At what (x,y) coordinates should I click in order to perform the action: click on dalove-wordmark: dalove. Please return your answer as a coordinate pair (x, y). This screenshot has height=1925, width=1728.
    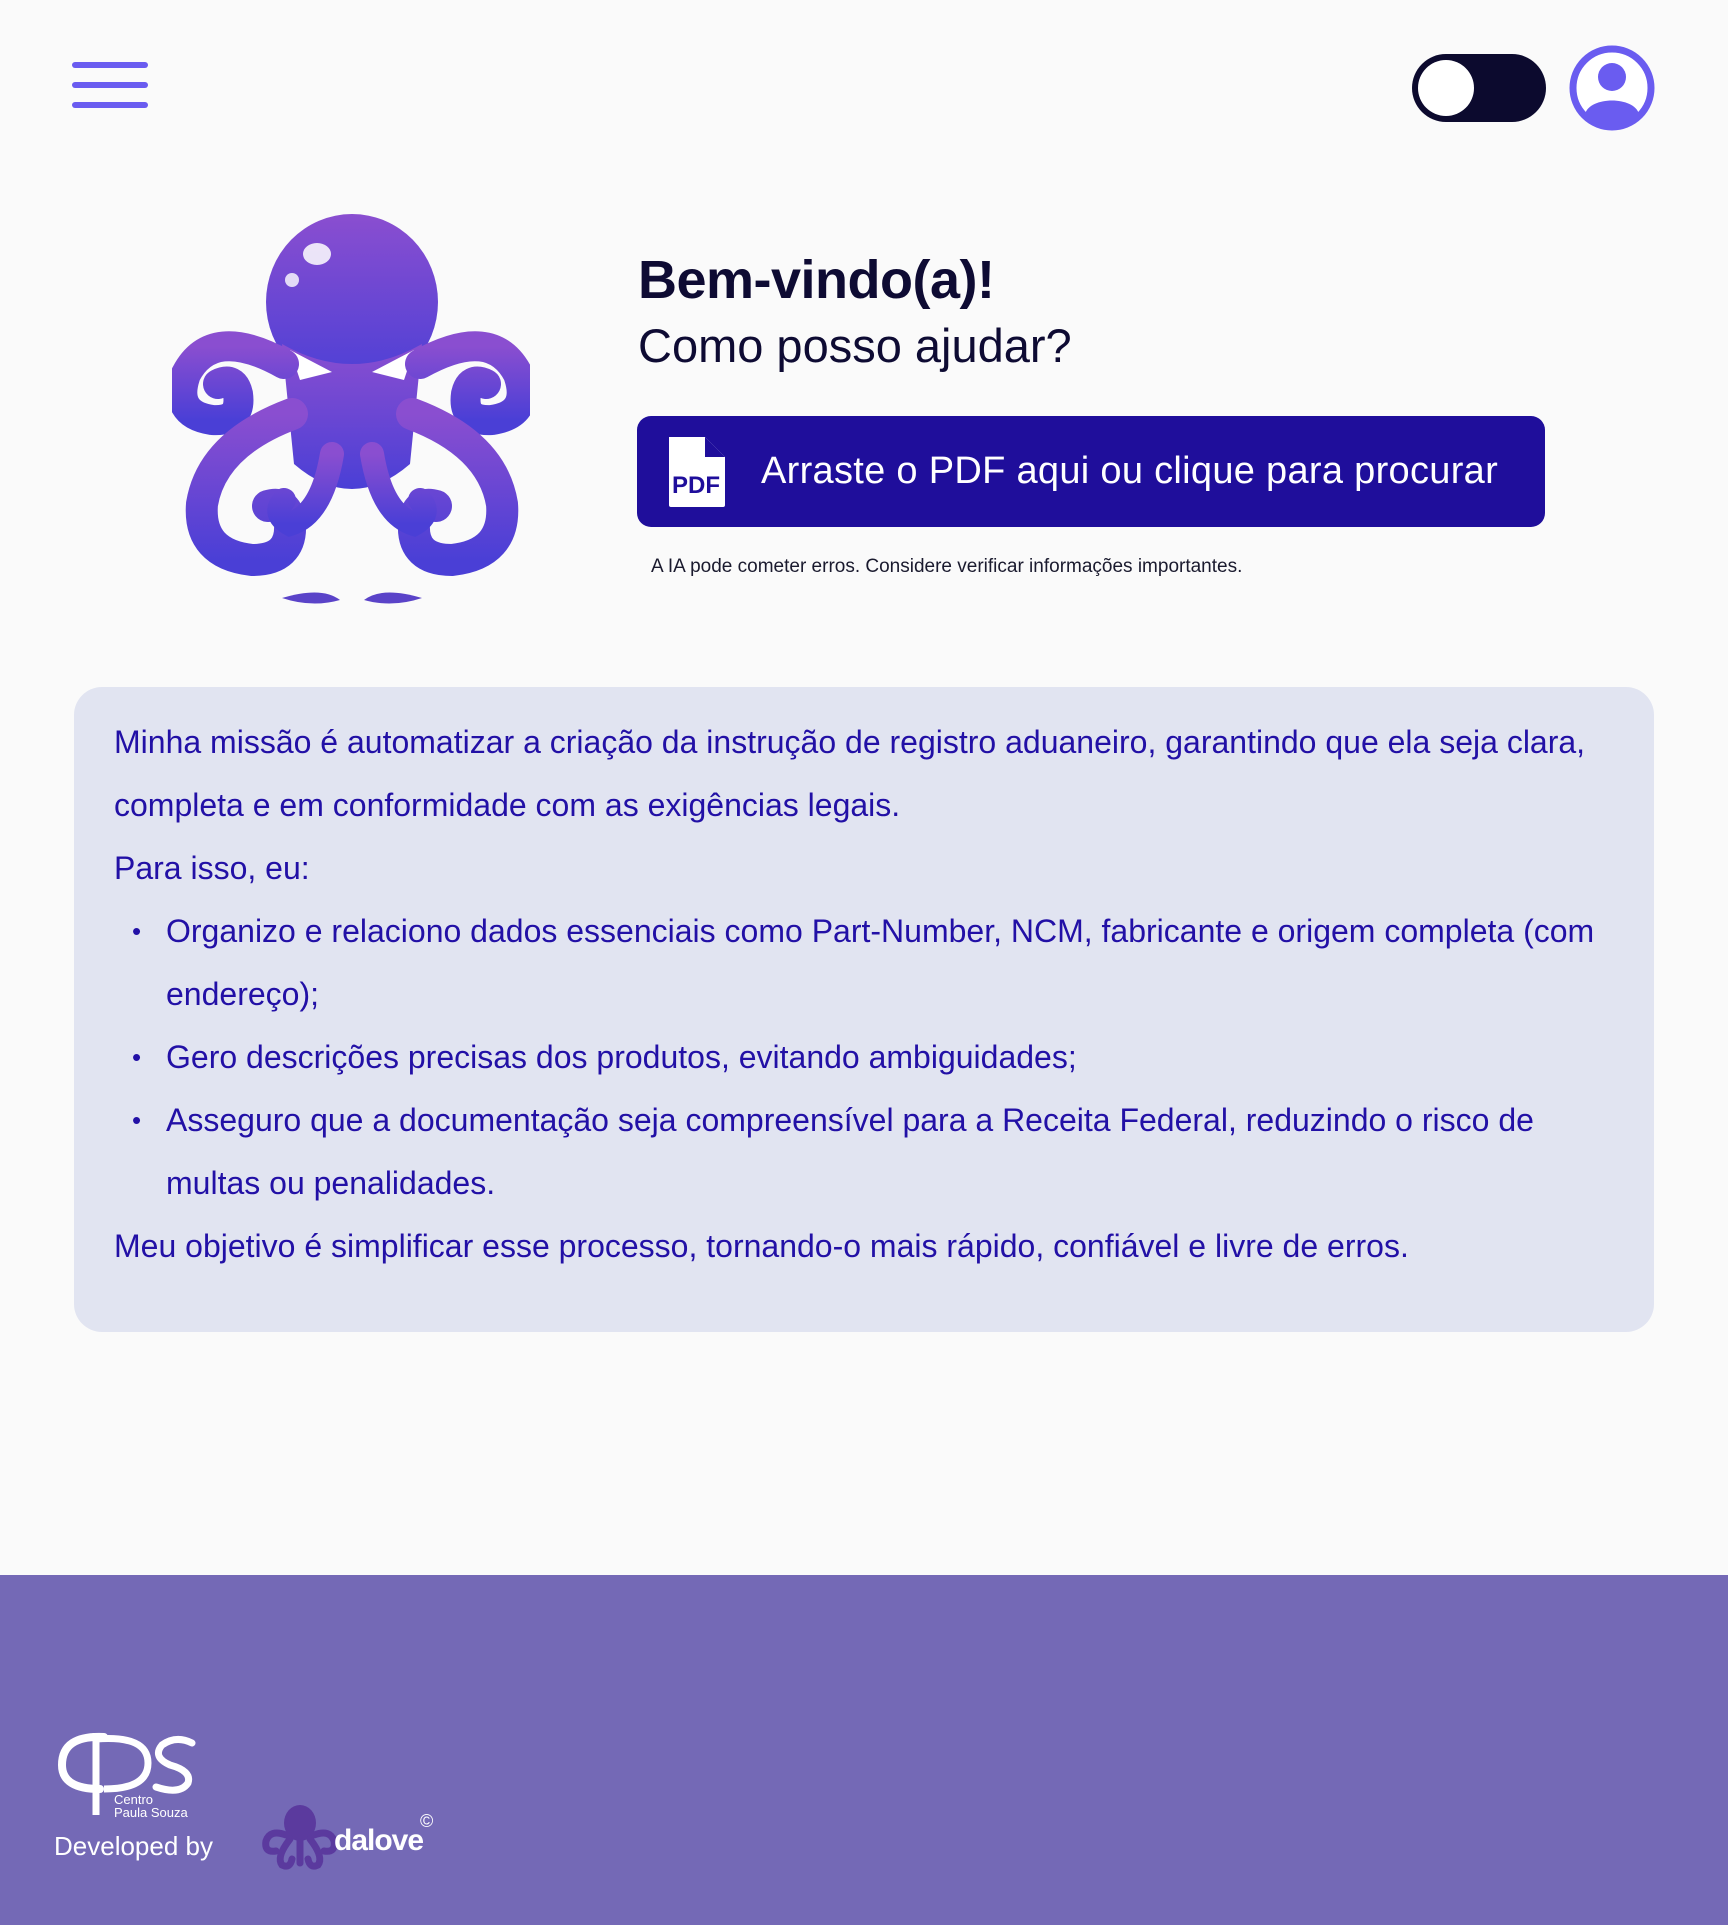
    Looking at the image, I should click on (379, 1840).